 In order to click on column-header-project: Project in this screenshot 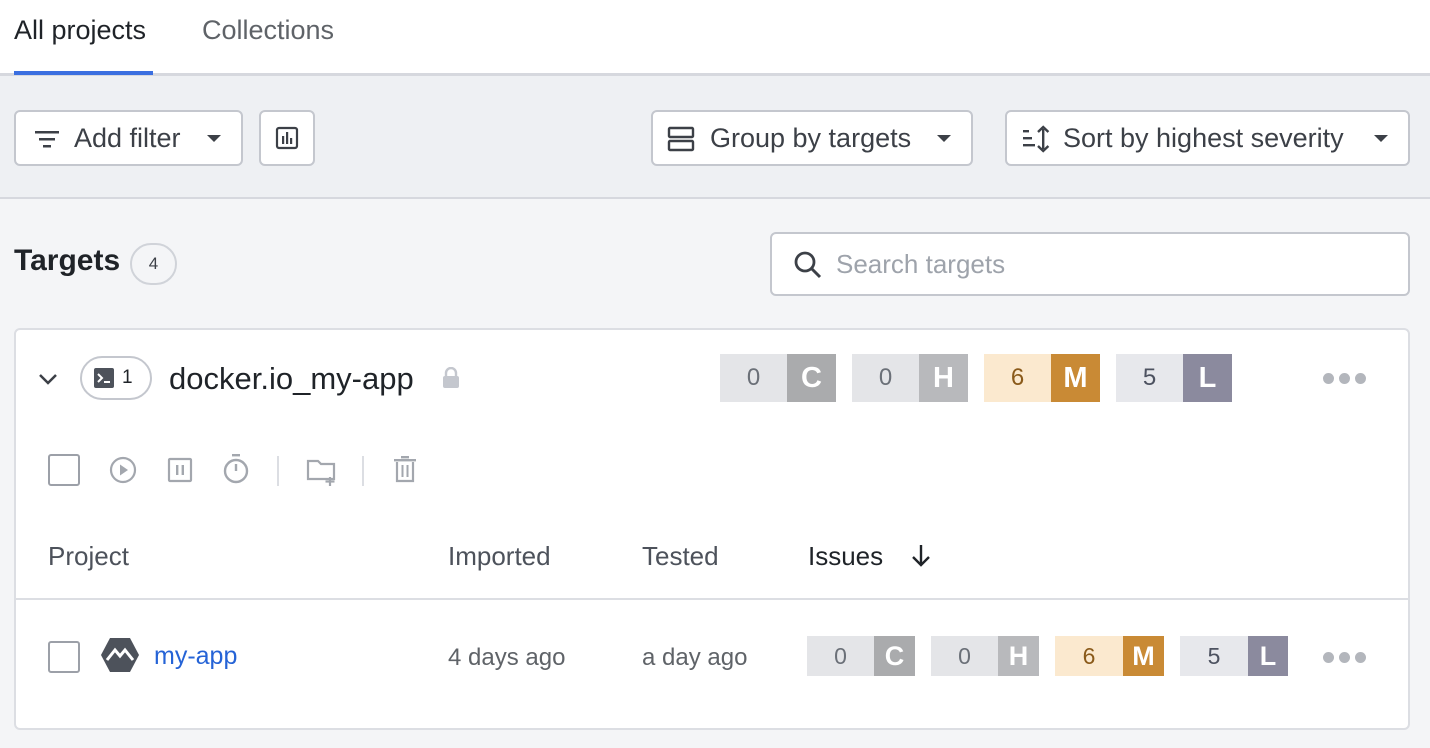, I will do `click(88, 556)`.